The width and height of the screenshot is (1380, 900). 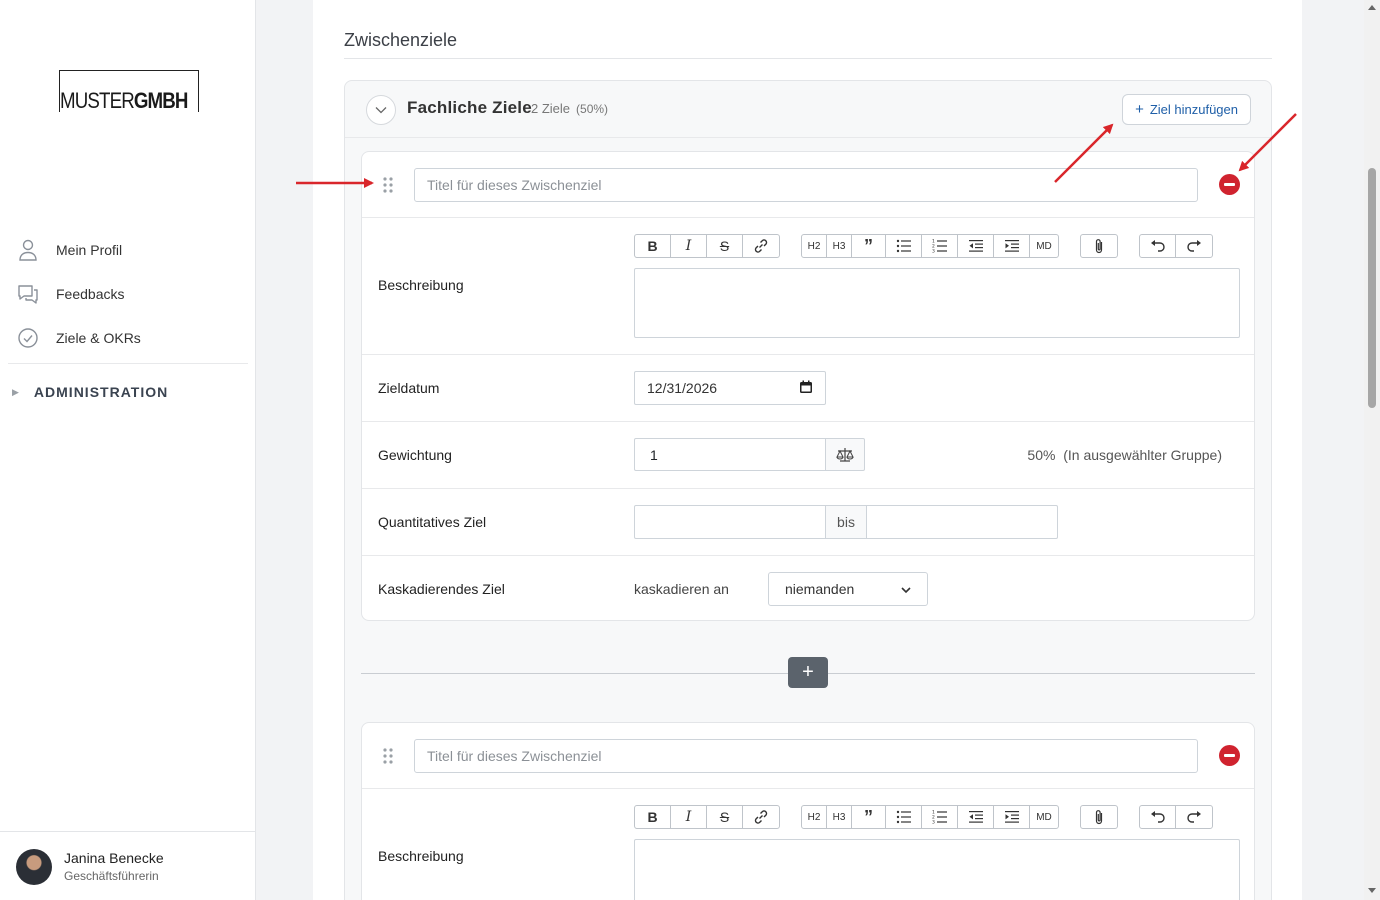 What do you see at coordinates (111, 876) in the screenshot?
I see `user-role: Geschäftsführerin` at bounding box center [111, 876].